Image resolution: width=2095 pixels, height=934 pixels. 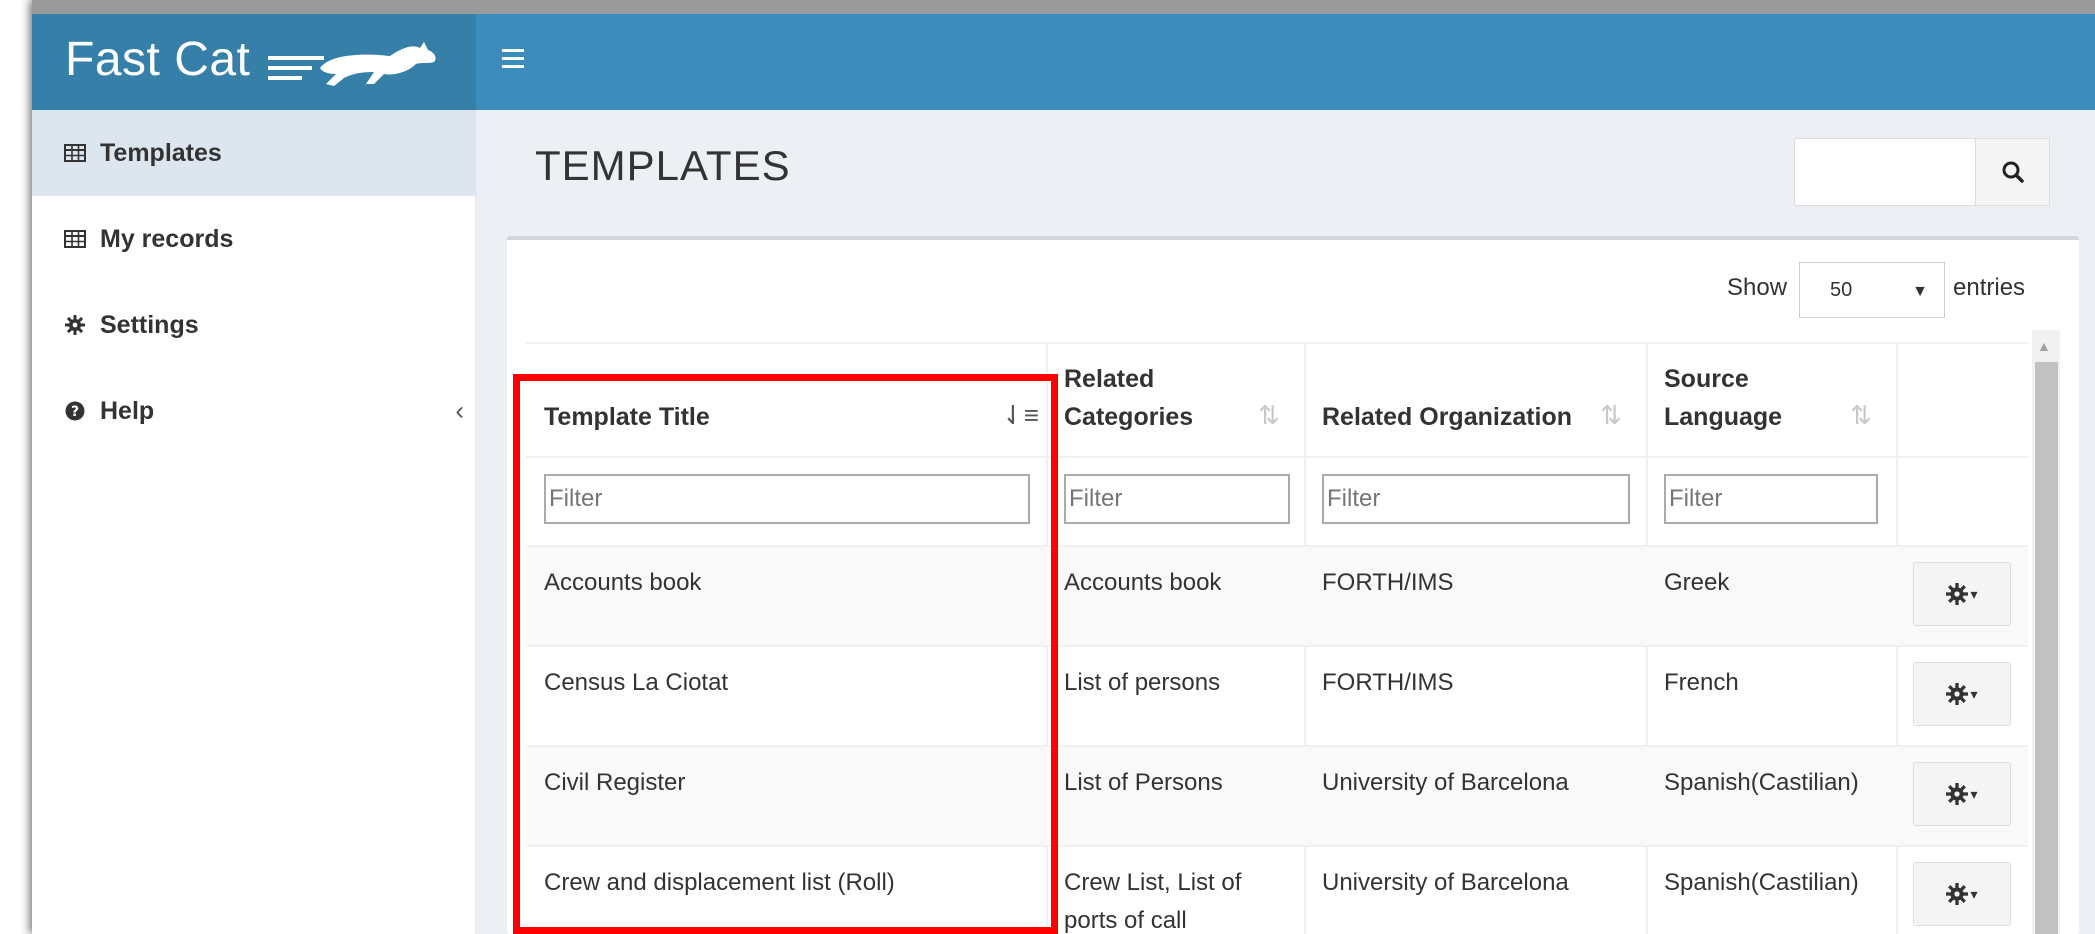 I want to click on cell-template-title: Accounts book, so click(x=623, y=582).